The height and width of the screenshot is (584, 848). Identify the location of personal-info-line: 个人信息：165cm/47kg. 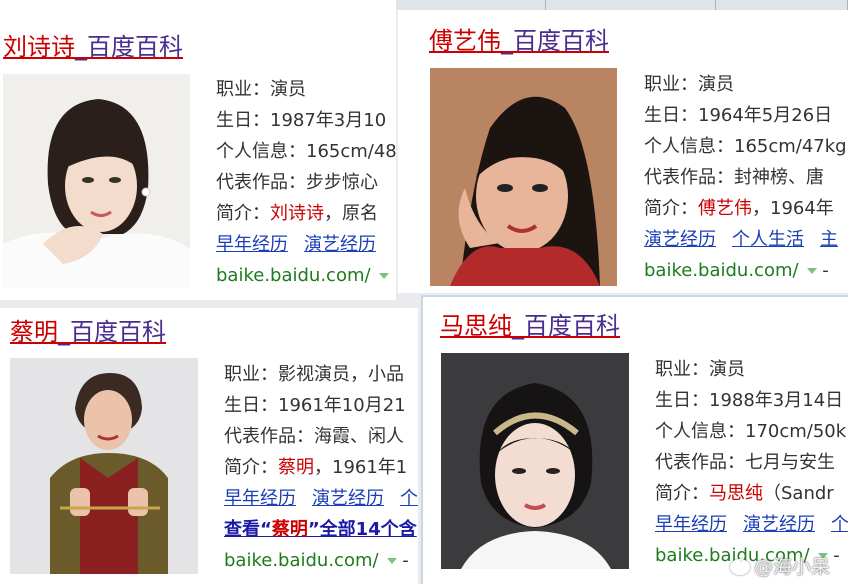
(745, 146).